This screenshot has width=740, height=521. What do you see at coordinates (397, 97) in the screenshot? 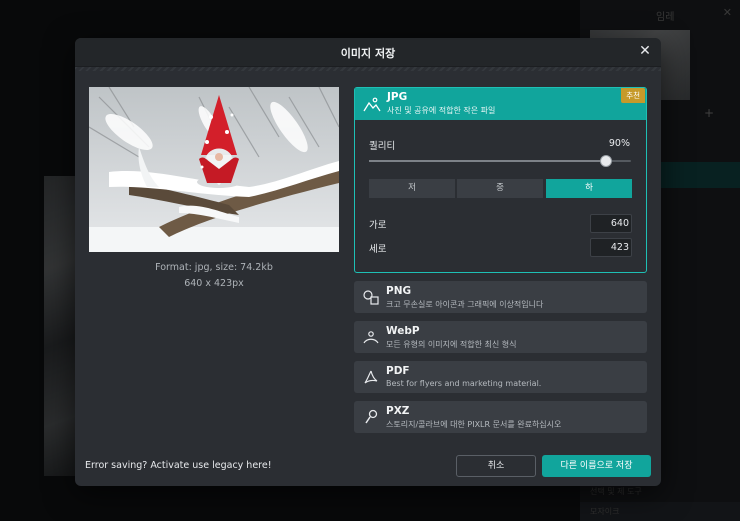
I see `format-name: JPG` at bounding box center [397, 97].